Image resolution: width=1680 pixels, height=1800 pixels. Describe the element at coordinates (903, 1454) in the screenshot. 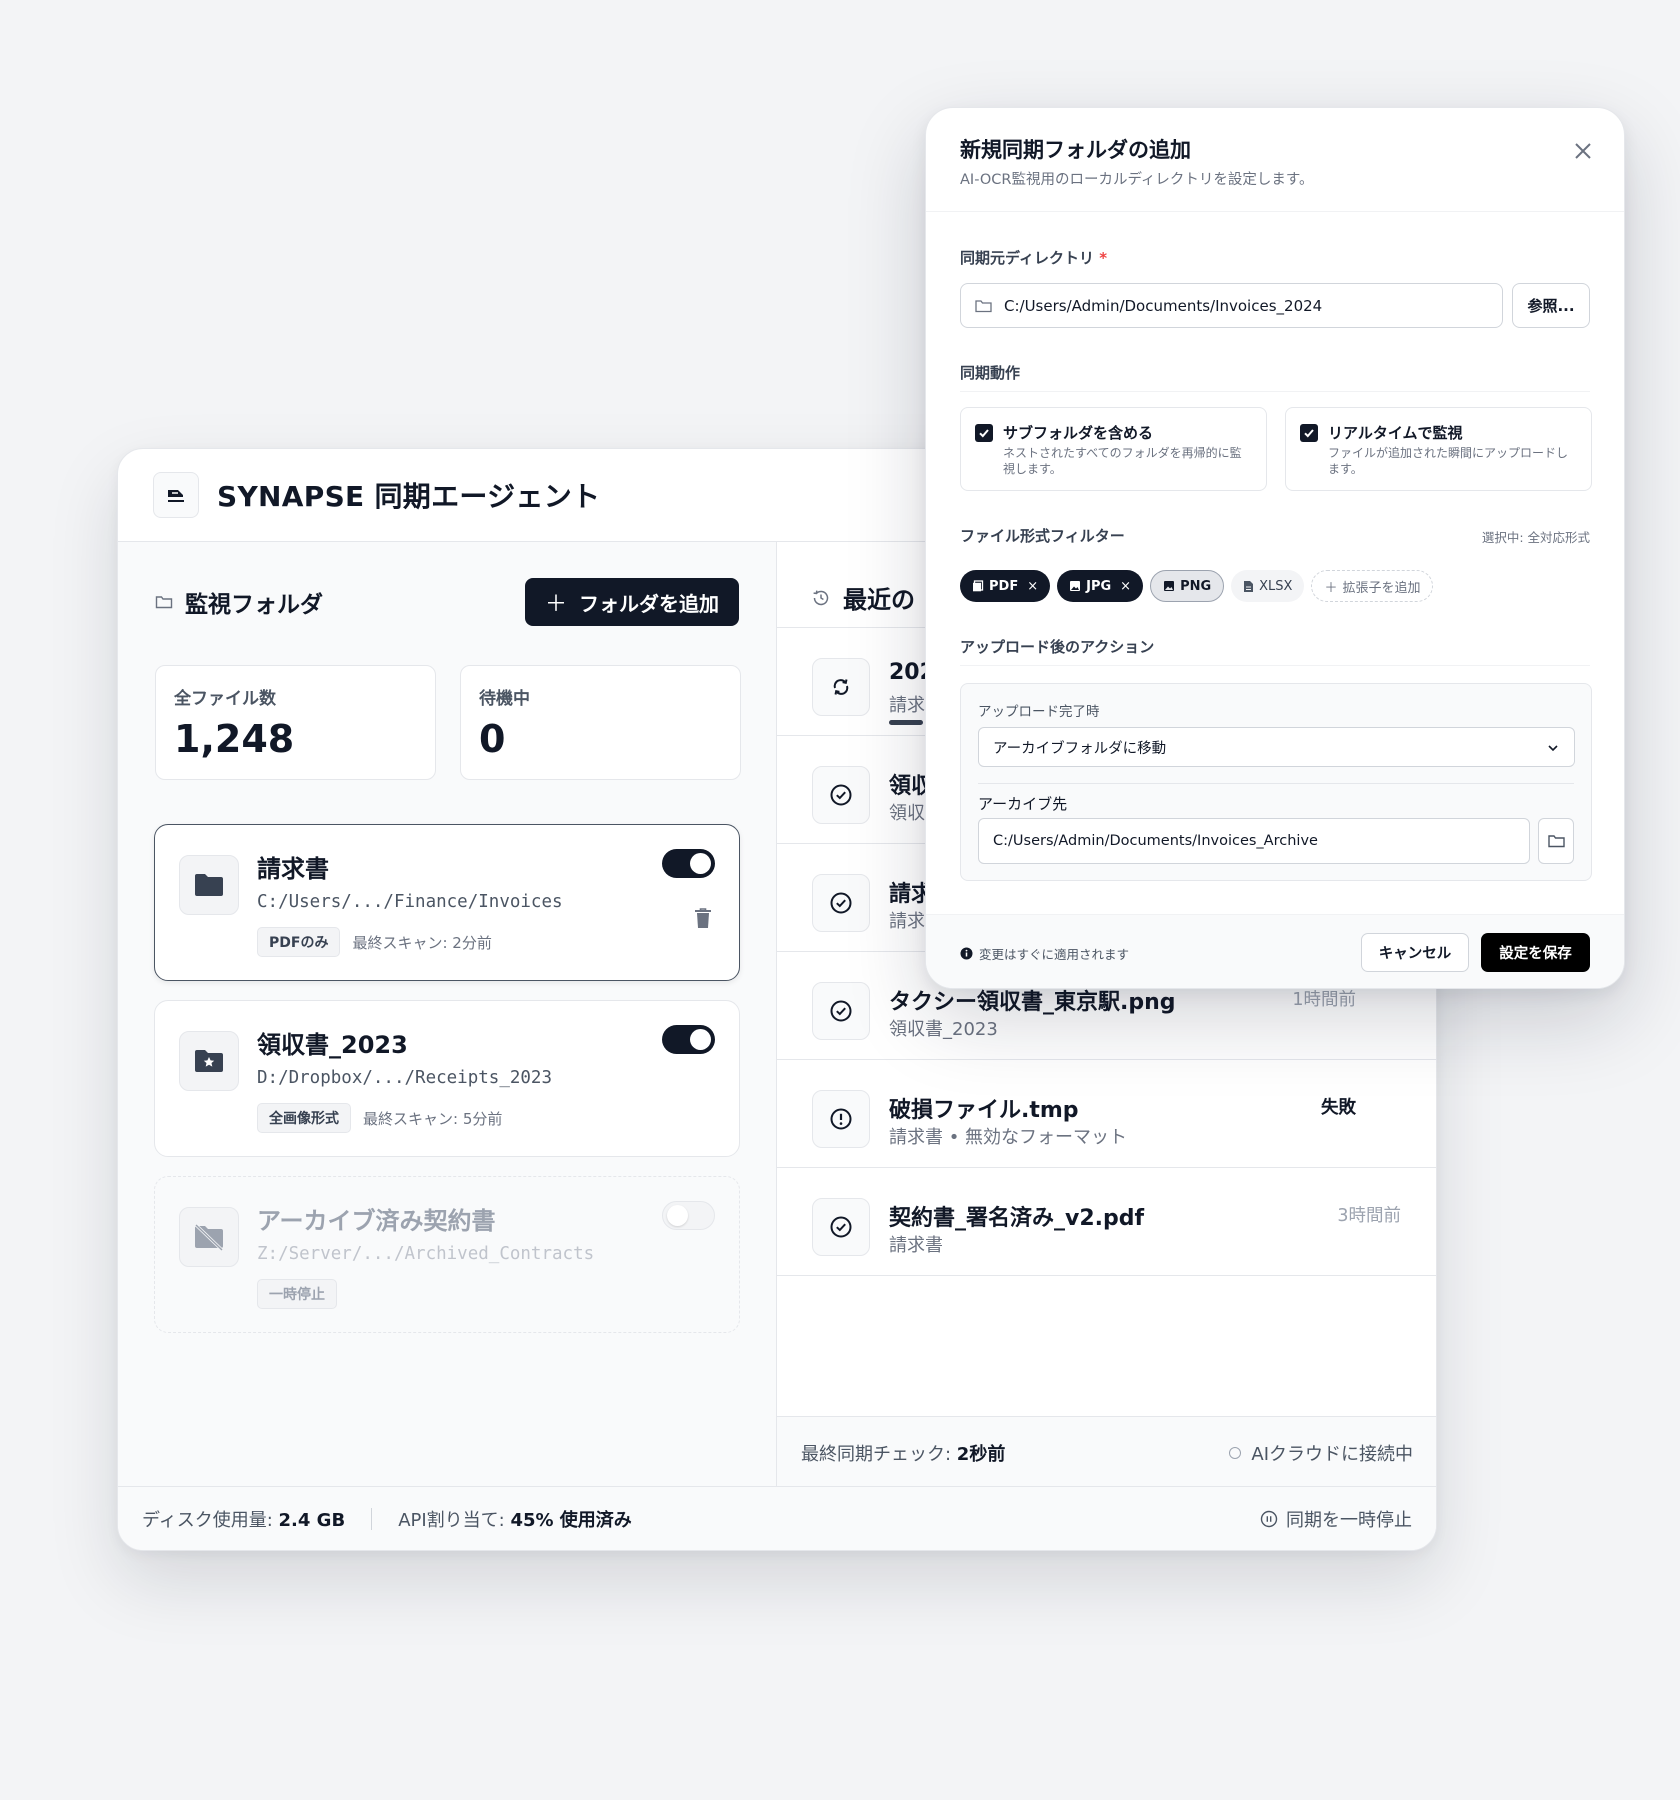

I see `last-sync-check: 最終同期チェック: 2秒前` at that location.